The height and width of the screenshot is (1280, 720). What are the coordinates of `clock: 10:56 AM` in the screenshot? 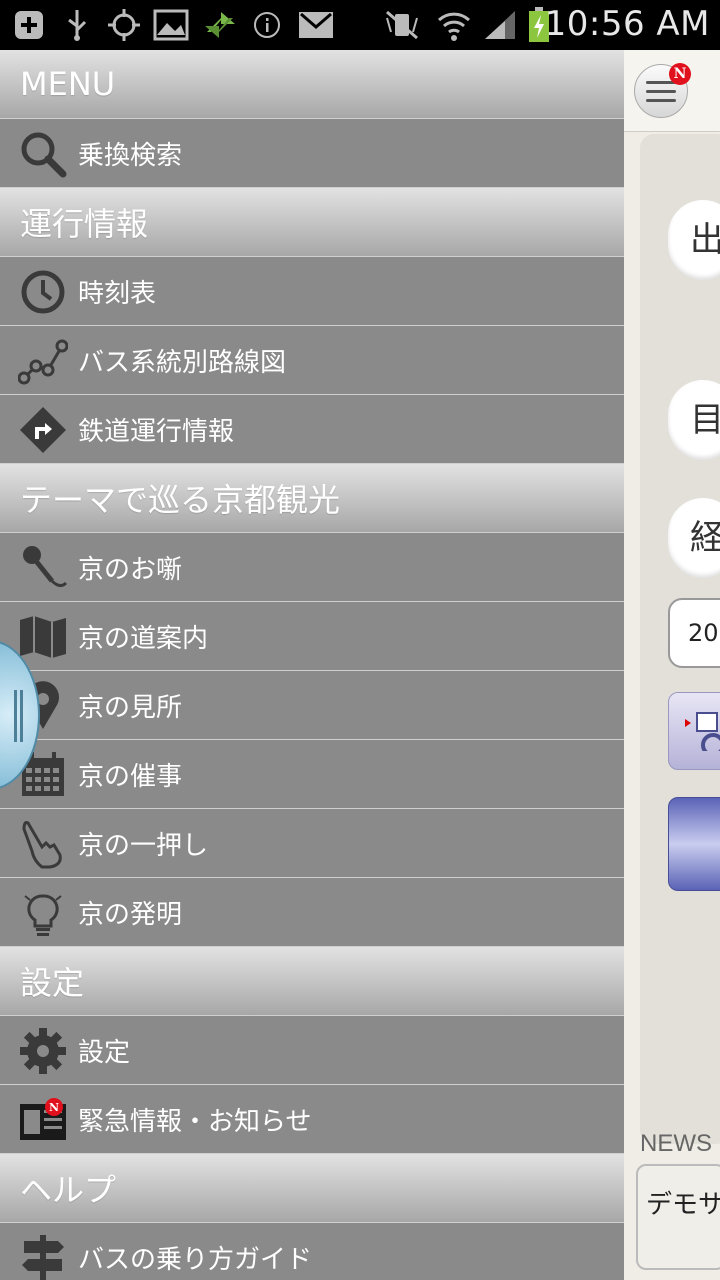 It's located at (627, 24).